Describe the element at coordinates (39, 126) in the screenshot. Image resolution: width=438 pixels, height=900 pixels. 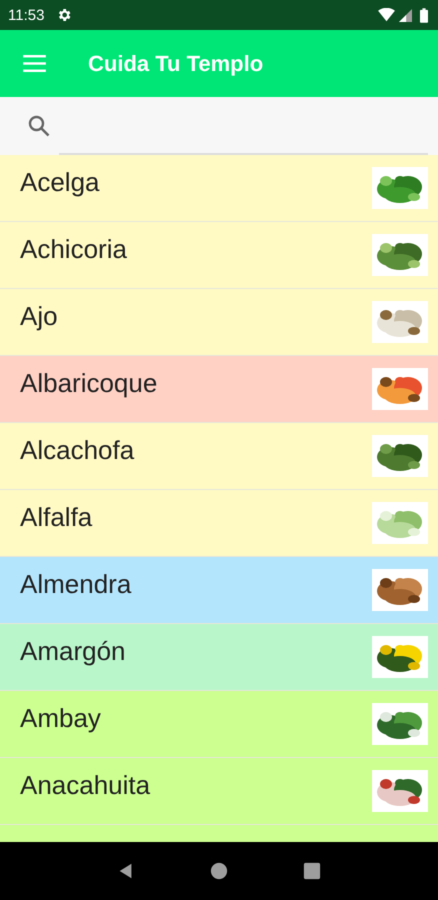
I see `search-icon` at that location.